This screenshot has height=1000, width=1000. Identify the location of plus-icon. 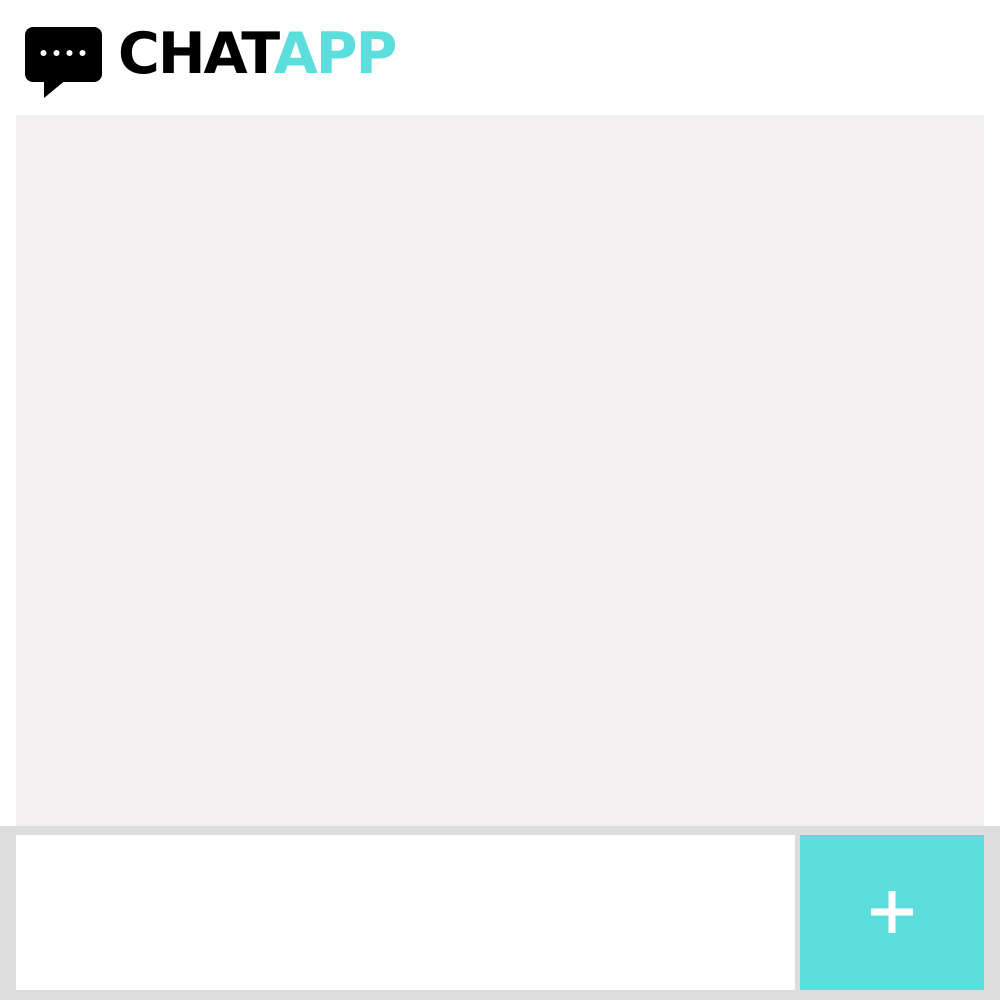
(892, 912).